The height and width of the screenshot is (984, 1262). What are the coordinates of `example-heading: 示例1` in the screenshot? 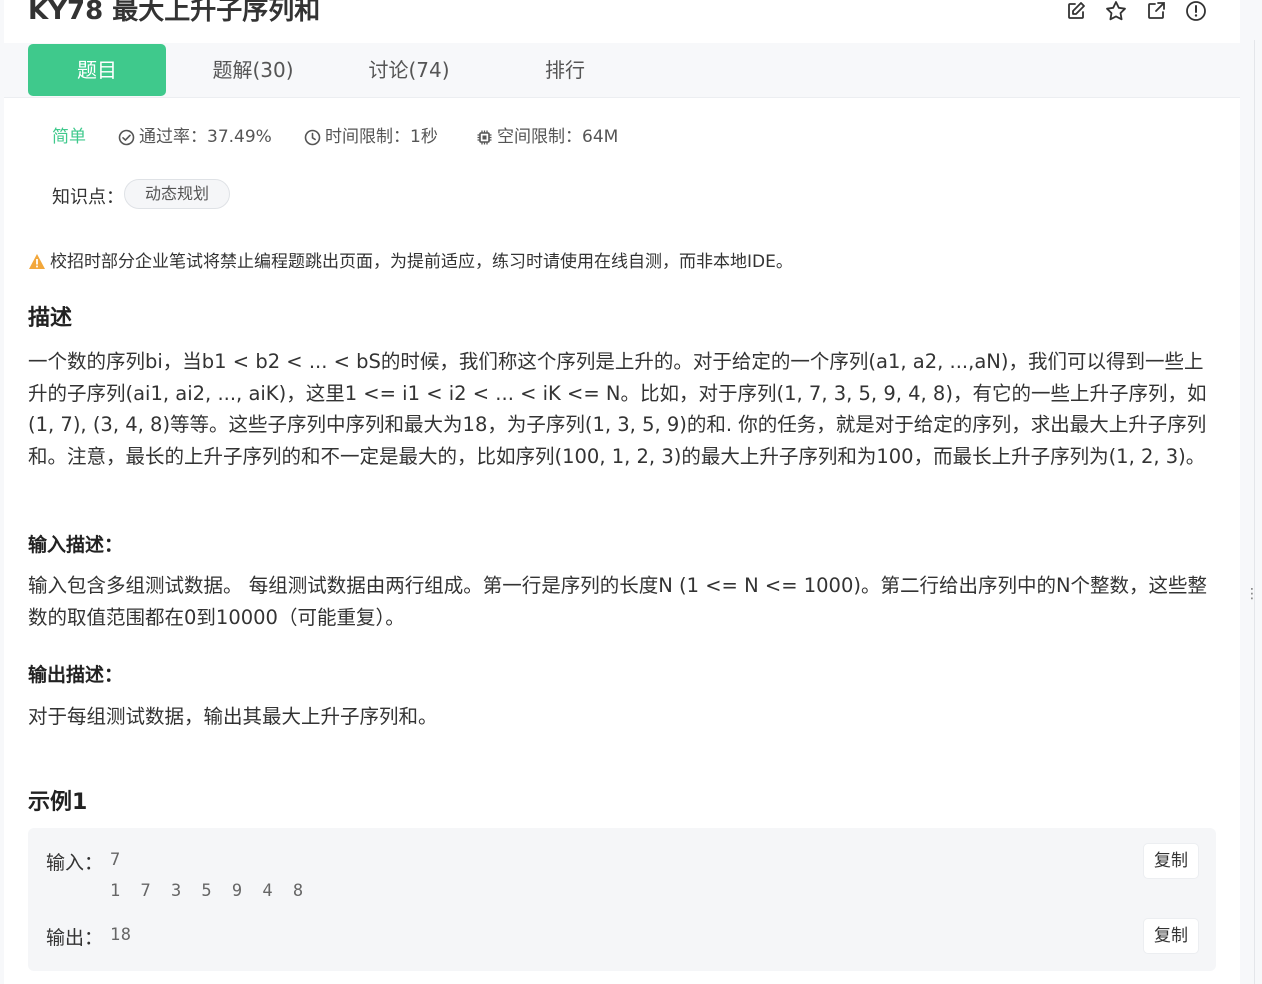 It's located at (58, 802).